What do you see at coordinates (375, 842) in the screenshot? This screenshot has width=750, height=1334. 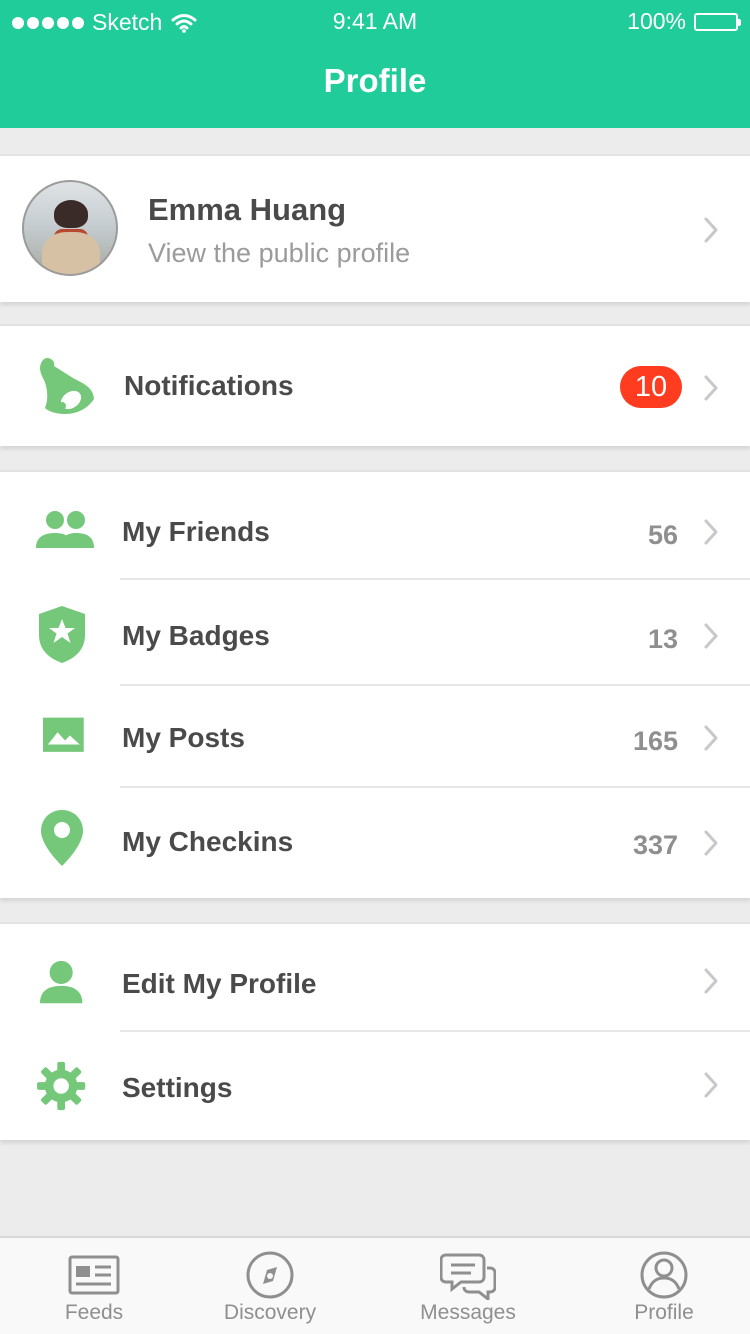 I see `my-checkins-row: My Checkins 337` at bounding box center [375, 842].